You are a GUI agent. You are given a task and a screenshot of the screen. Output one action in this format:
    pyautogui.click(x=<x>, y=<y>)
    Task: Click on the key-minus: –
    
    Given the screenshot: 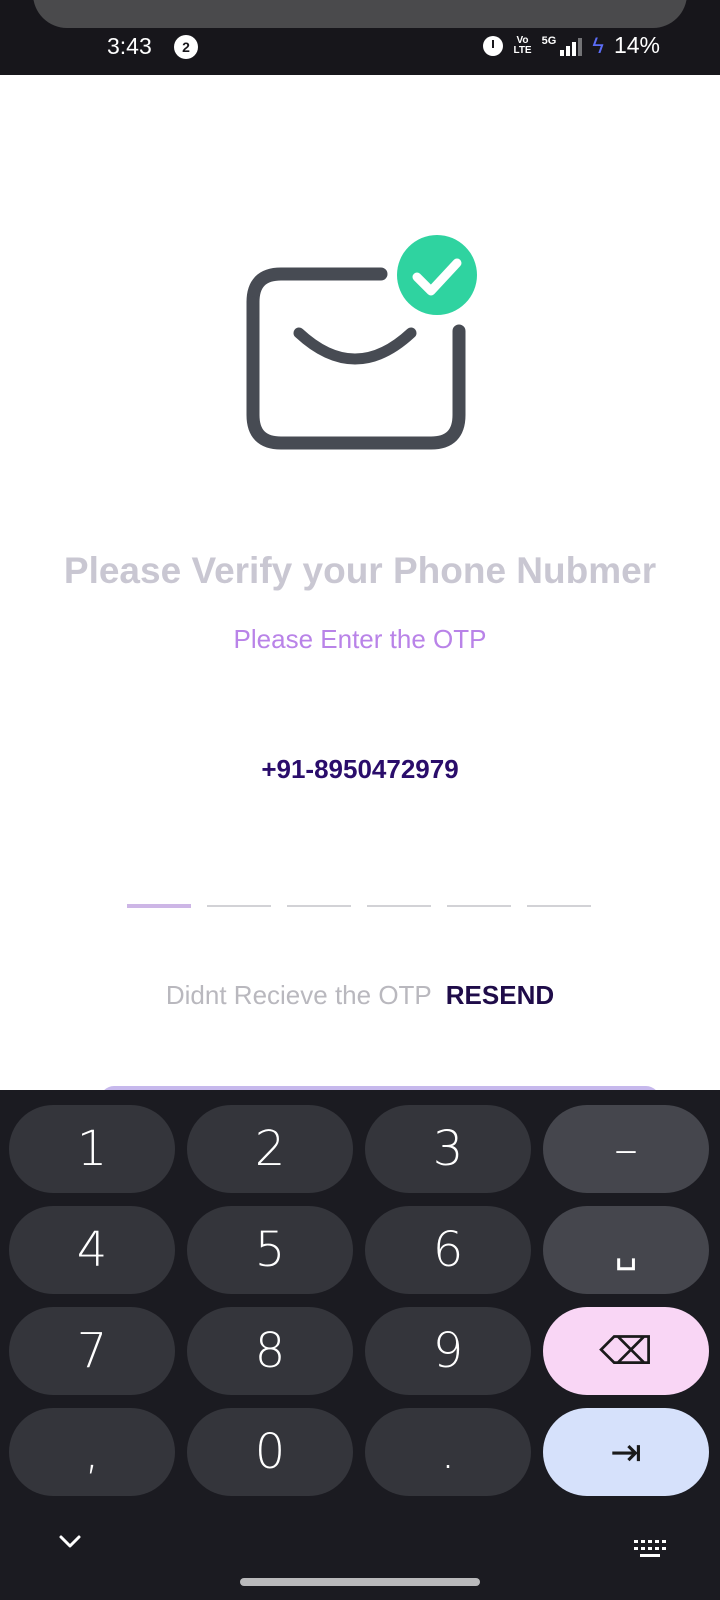 What is the action you would take?
    pyautogui.click(x=626, y=1149)
    